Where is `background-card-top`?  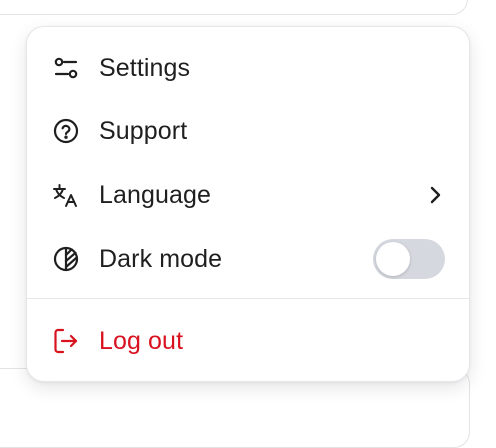
background-card-top is located at coordinates (234, 7).